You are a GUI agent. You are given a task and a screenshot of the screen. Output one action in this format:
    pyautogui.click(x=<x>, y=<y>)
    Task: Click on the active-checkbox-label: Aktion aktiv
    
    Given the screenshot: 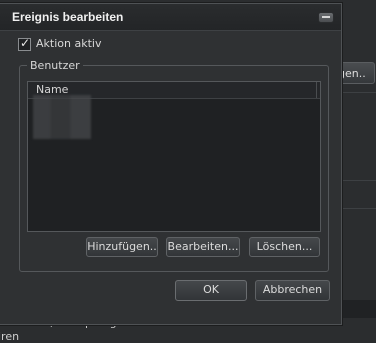 What is the action you would take?
    pyautogui.click(x=68, y=43)
    